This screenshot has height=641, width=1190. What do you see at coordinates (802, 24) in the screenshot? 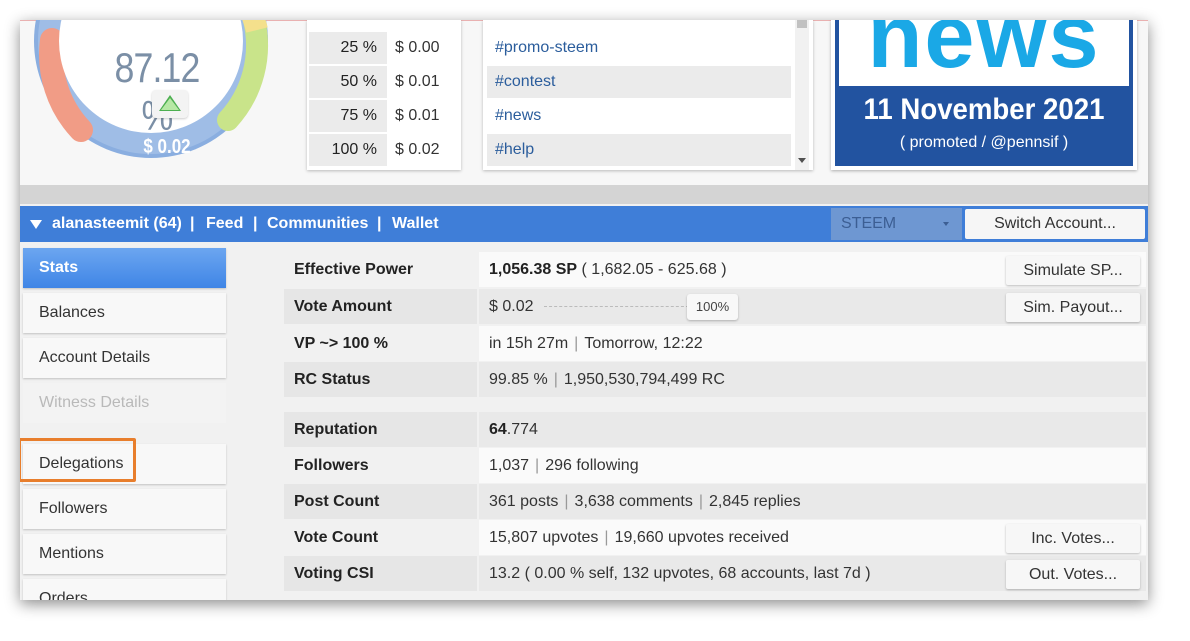
I see `scrollbar-thumb` at bounding box center [802, 24].